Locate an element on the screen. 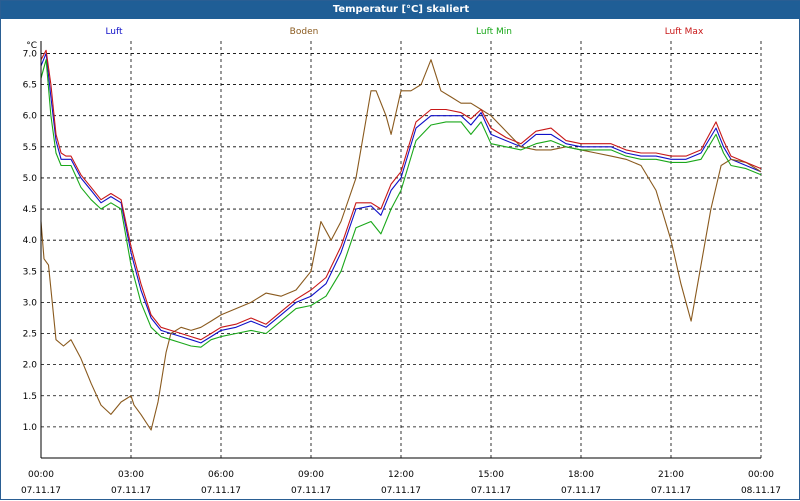 This screenshot has height=501, width=800. legend-entry-luft-max: Luft Max is located at coordinates (684, 32).